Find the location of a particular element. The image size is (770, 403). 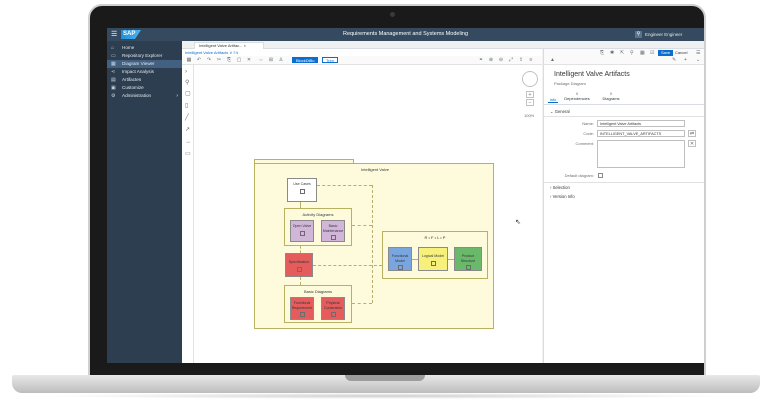

check-icon: ☑ is located at coordinates (652, 53).